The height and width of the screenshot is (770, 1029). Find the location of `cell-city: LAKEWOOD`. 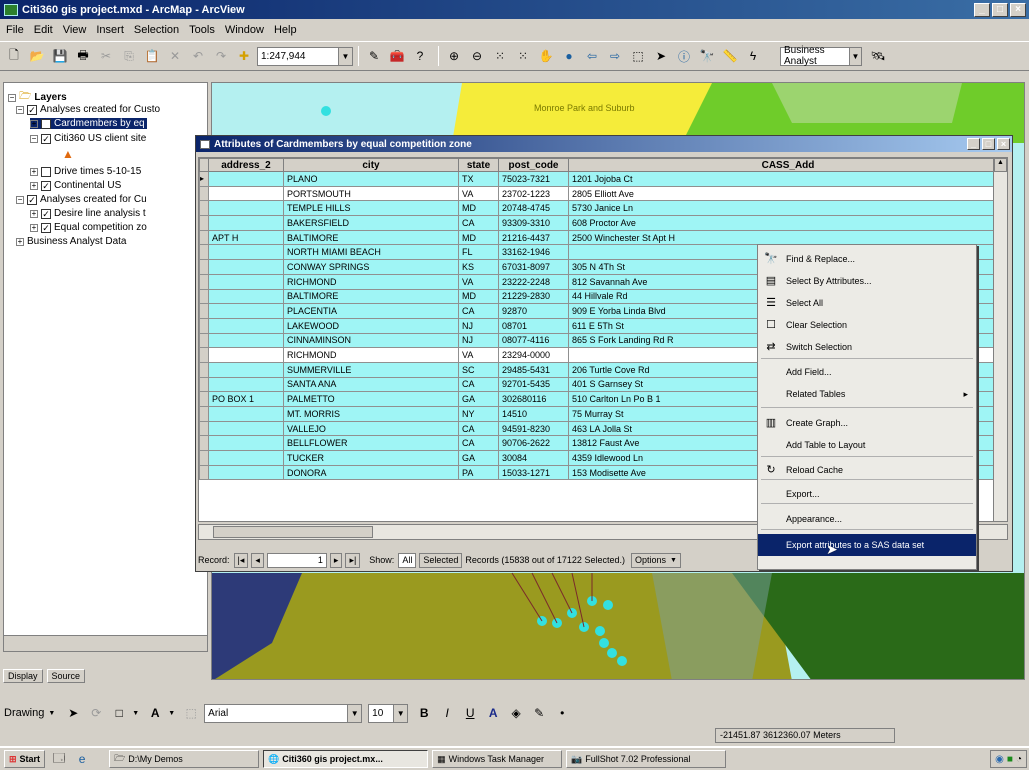

cell-city: LAKEWOOD is located at coordinates (371, 325).